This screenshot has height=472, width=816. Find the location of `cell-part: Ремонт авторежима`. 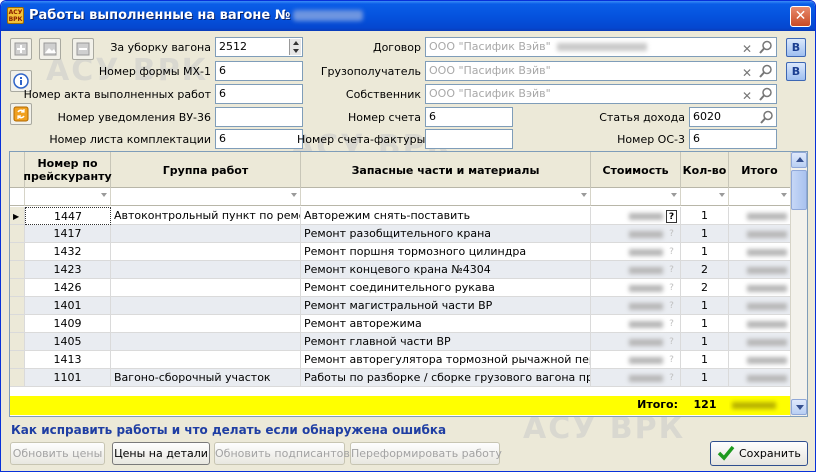

cell-part: Ремонт авторежима is located at coordinates (446, 324).